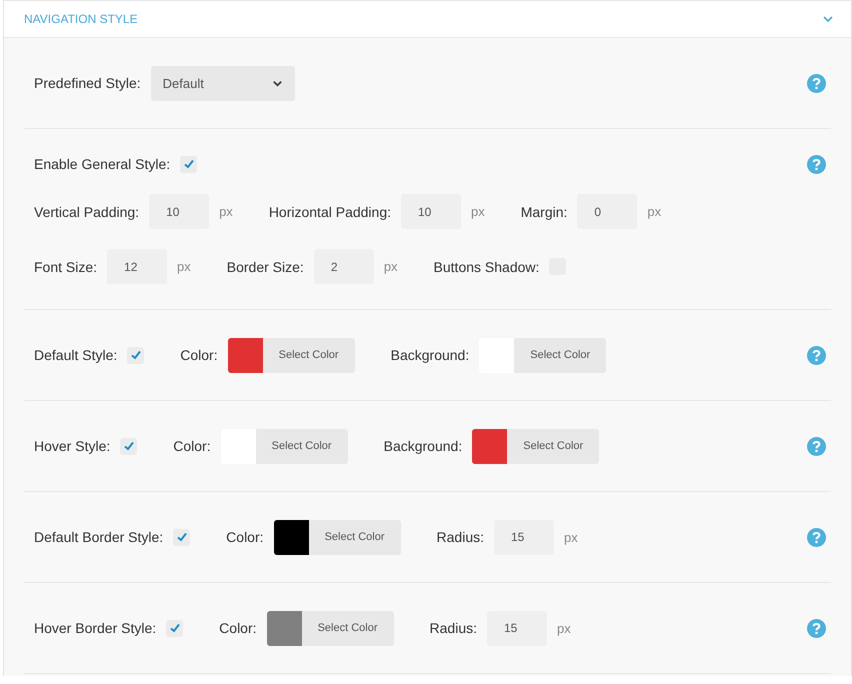  Describe the element at coordinates (222, 83) in the screenshot. I see `style-dropdown: Default` at that location.